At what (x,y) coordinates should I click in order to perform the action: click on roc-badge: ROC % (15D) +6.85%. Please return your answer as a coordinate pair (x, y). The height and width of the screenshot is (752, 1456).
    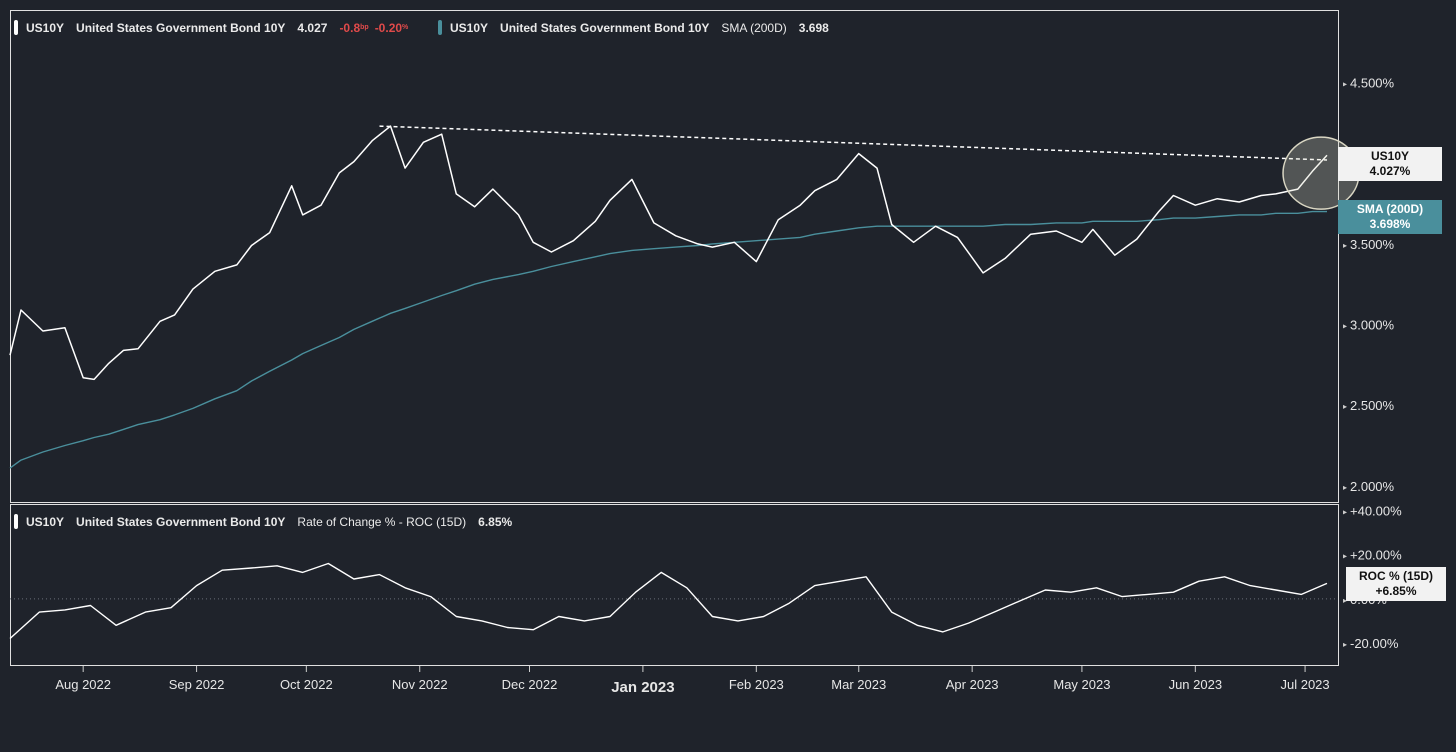
    Looking at the image, I should click on (1396, 584).